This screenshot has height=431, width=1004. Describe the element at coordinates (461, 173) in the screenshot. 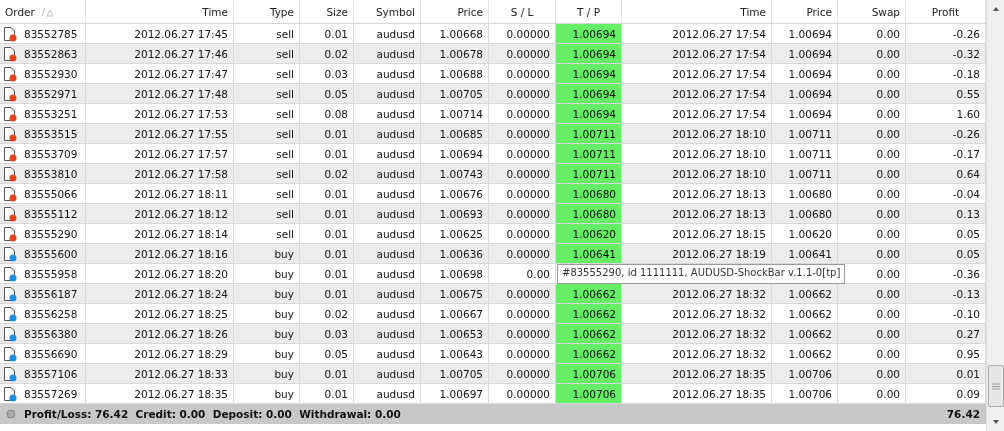

I see `price-cell: 1.00743` at that location.